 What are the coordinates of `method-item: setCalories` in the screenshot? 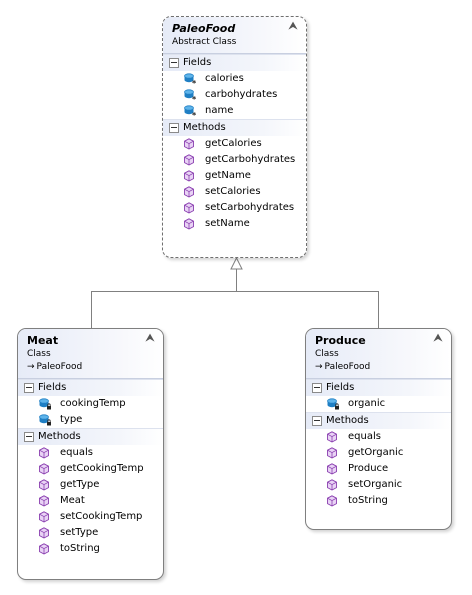 It's located at (234, 192).